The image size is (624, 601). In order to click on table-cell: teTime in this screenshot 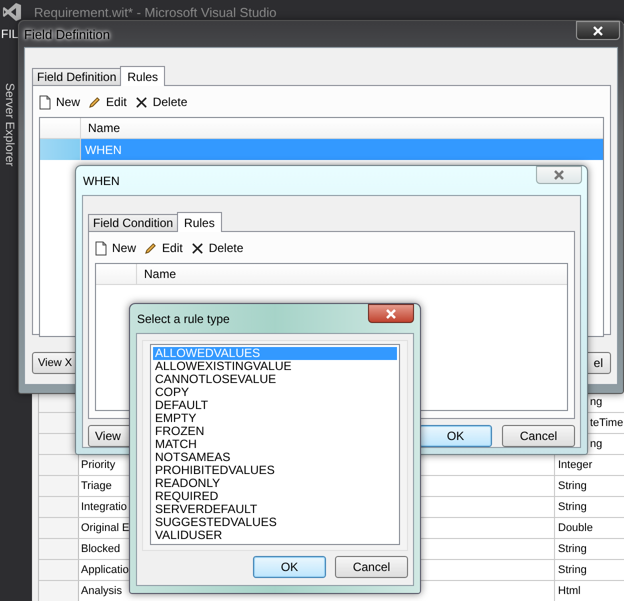, I will do `click(607, 423)`.